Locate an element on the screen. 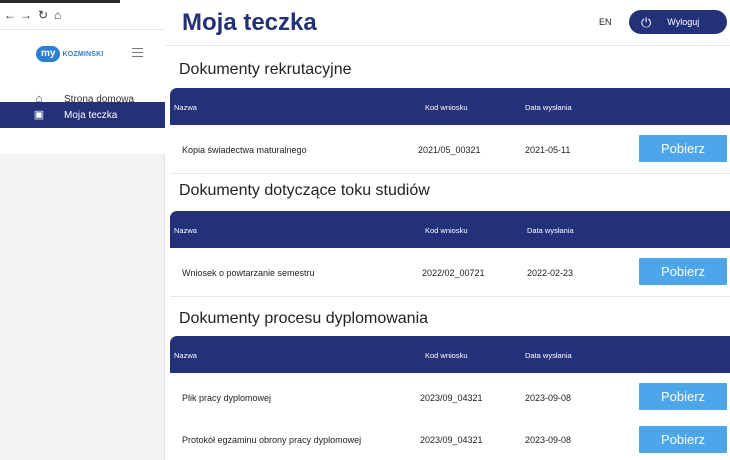 The width and height of the screenshot is (730, 460). document-name: Plik pracy dyplomowej is located at coordinates (227, 398).